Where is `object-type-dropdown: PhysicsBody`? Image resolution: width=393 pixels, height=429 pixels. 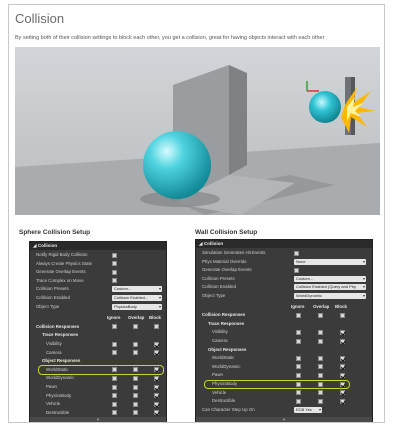 object-type-dropdown: PhysicsBody is located at coordinates (137, 306).